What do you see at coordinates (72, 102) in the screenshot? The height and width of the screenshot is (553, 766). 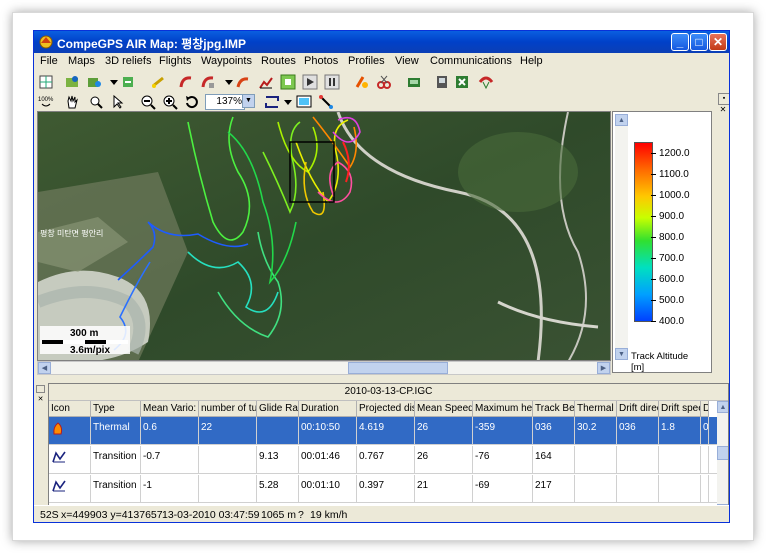 I see `pan-hand-icon` at bounding box center [72, 102].